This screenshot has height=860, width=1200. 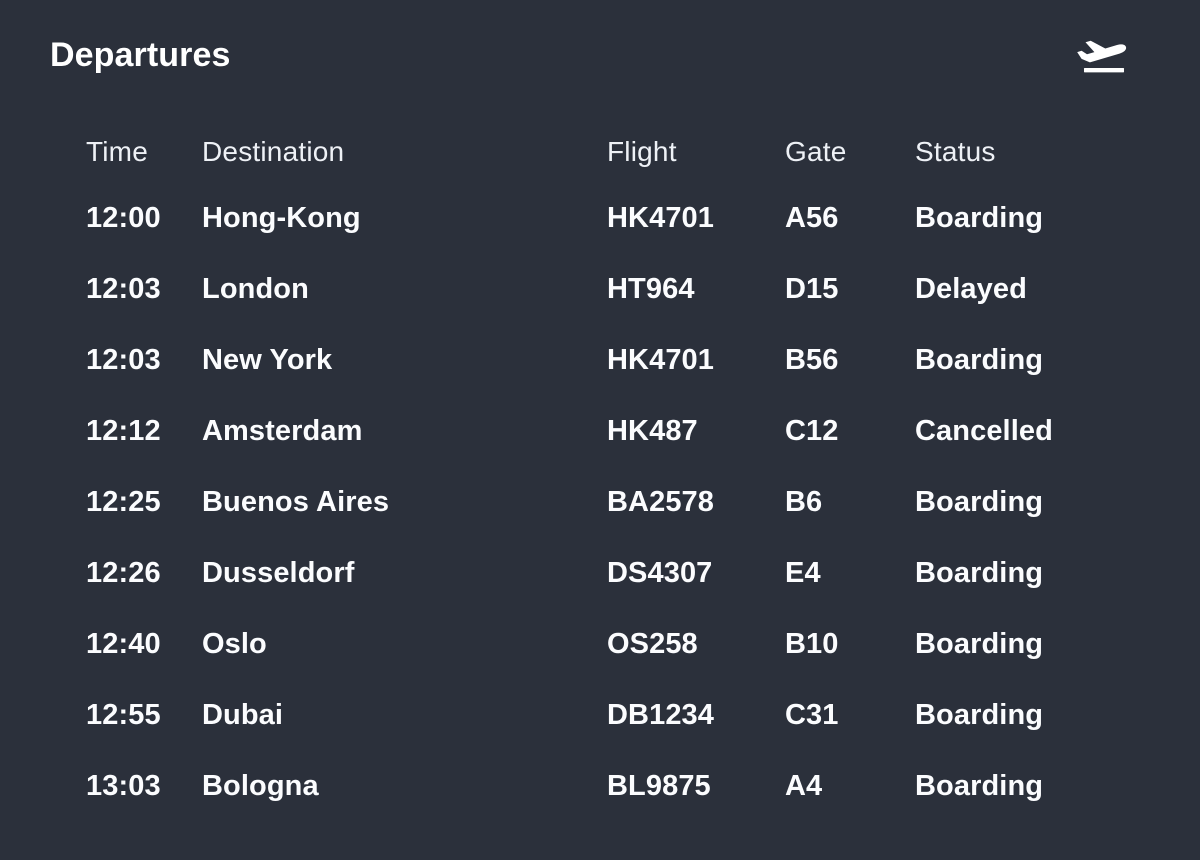 What do you see at coordinates (123, 715) in the screenshot?
I see `cell-time: 12:55` at bounding box center [123, 715].